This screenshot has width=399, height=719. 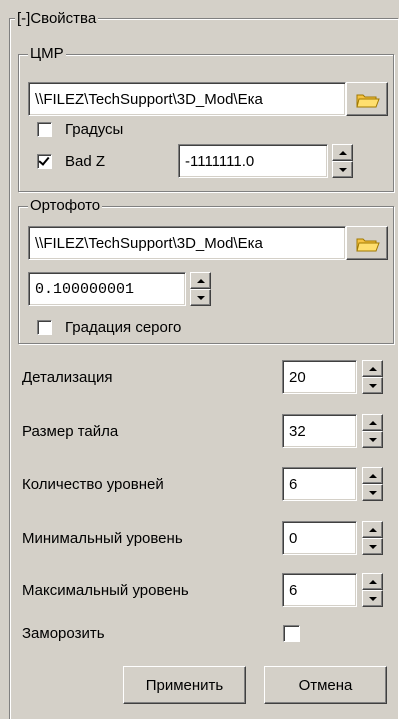 I want to click on dem-browse-button, so click(x=367, y=99).